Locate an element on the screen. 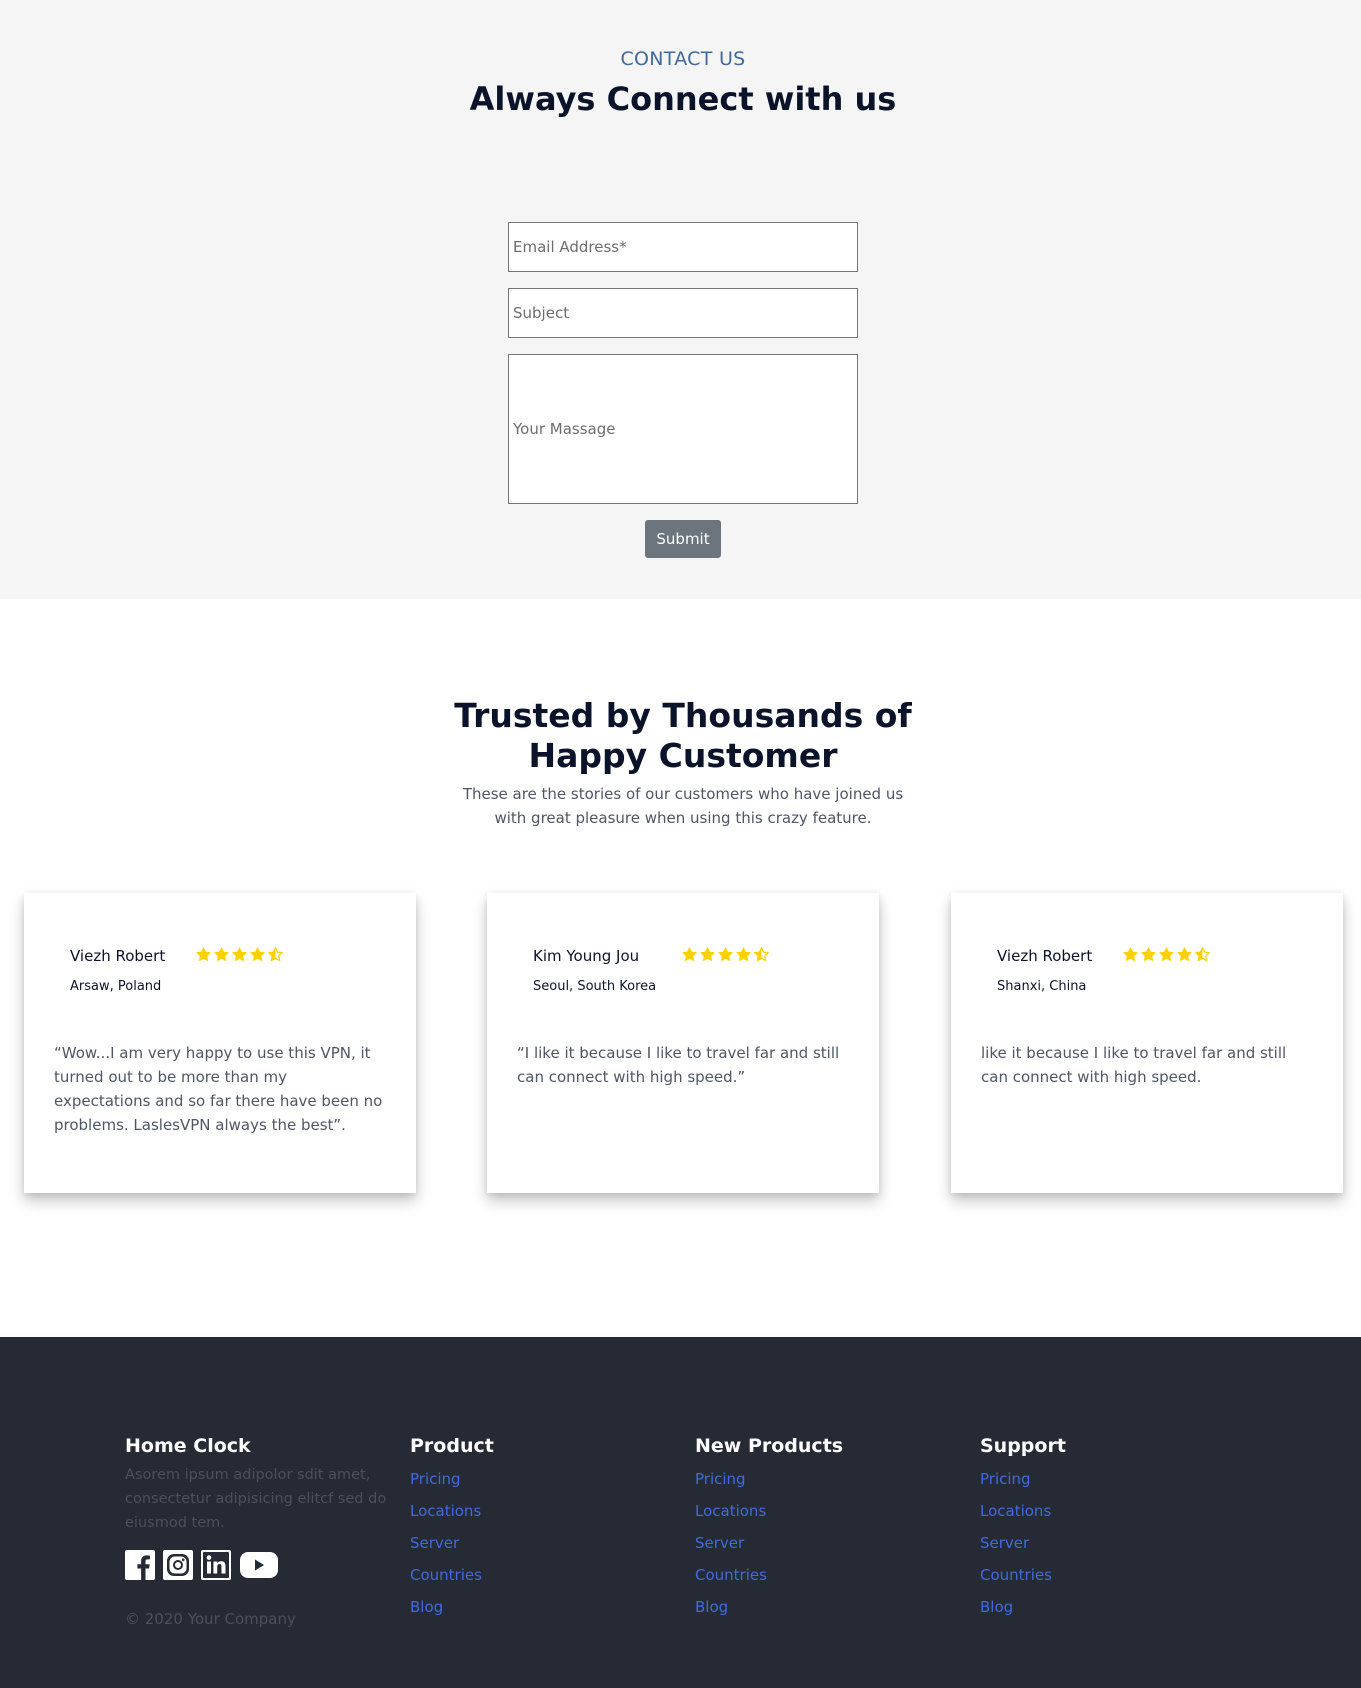 This screenshot has height=1688, width=1361. linkedin-icon is located at coordinates (216, 1565).